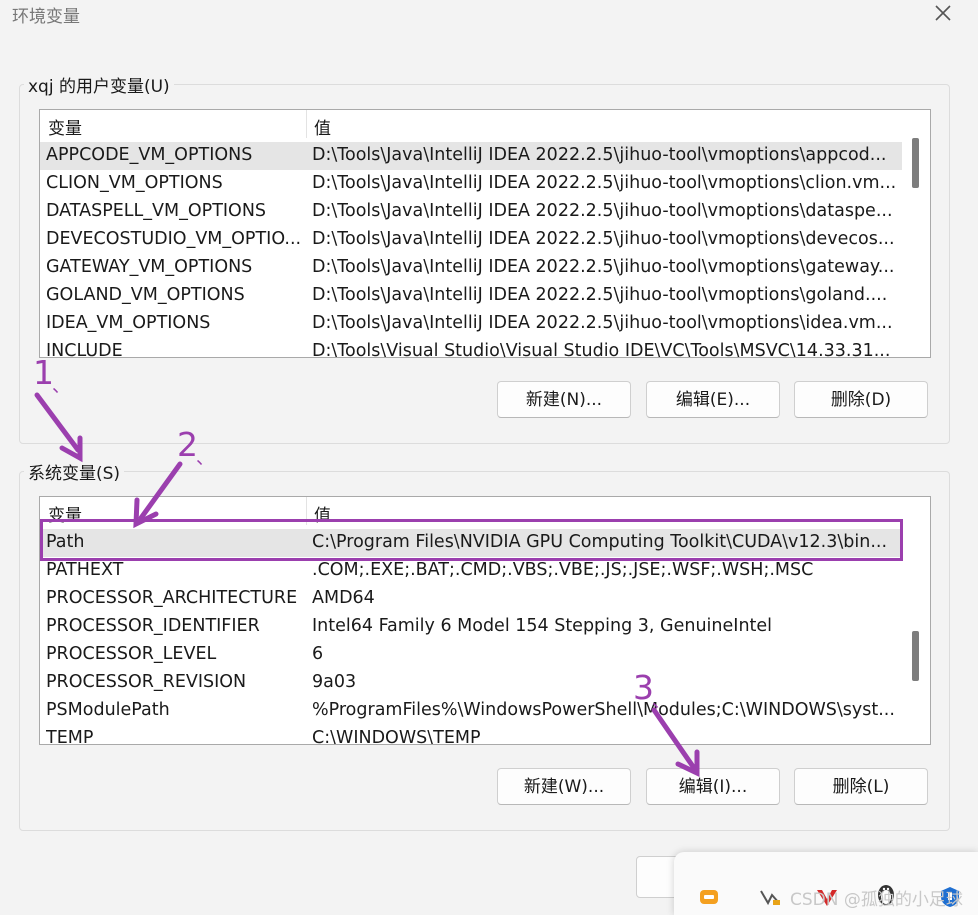 Image resolution: width=978 pixels, height=915 pixels. I want to click on column-header-value: 值, so click(322, 126).